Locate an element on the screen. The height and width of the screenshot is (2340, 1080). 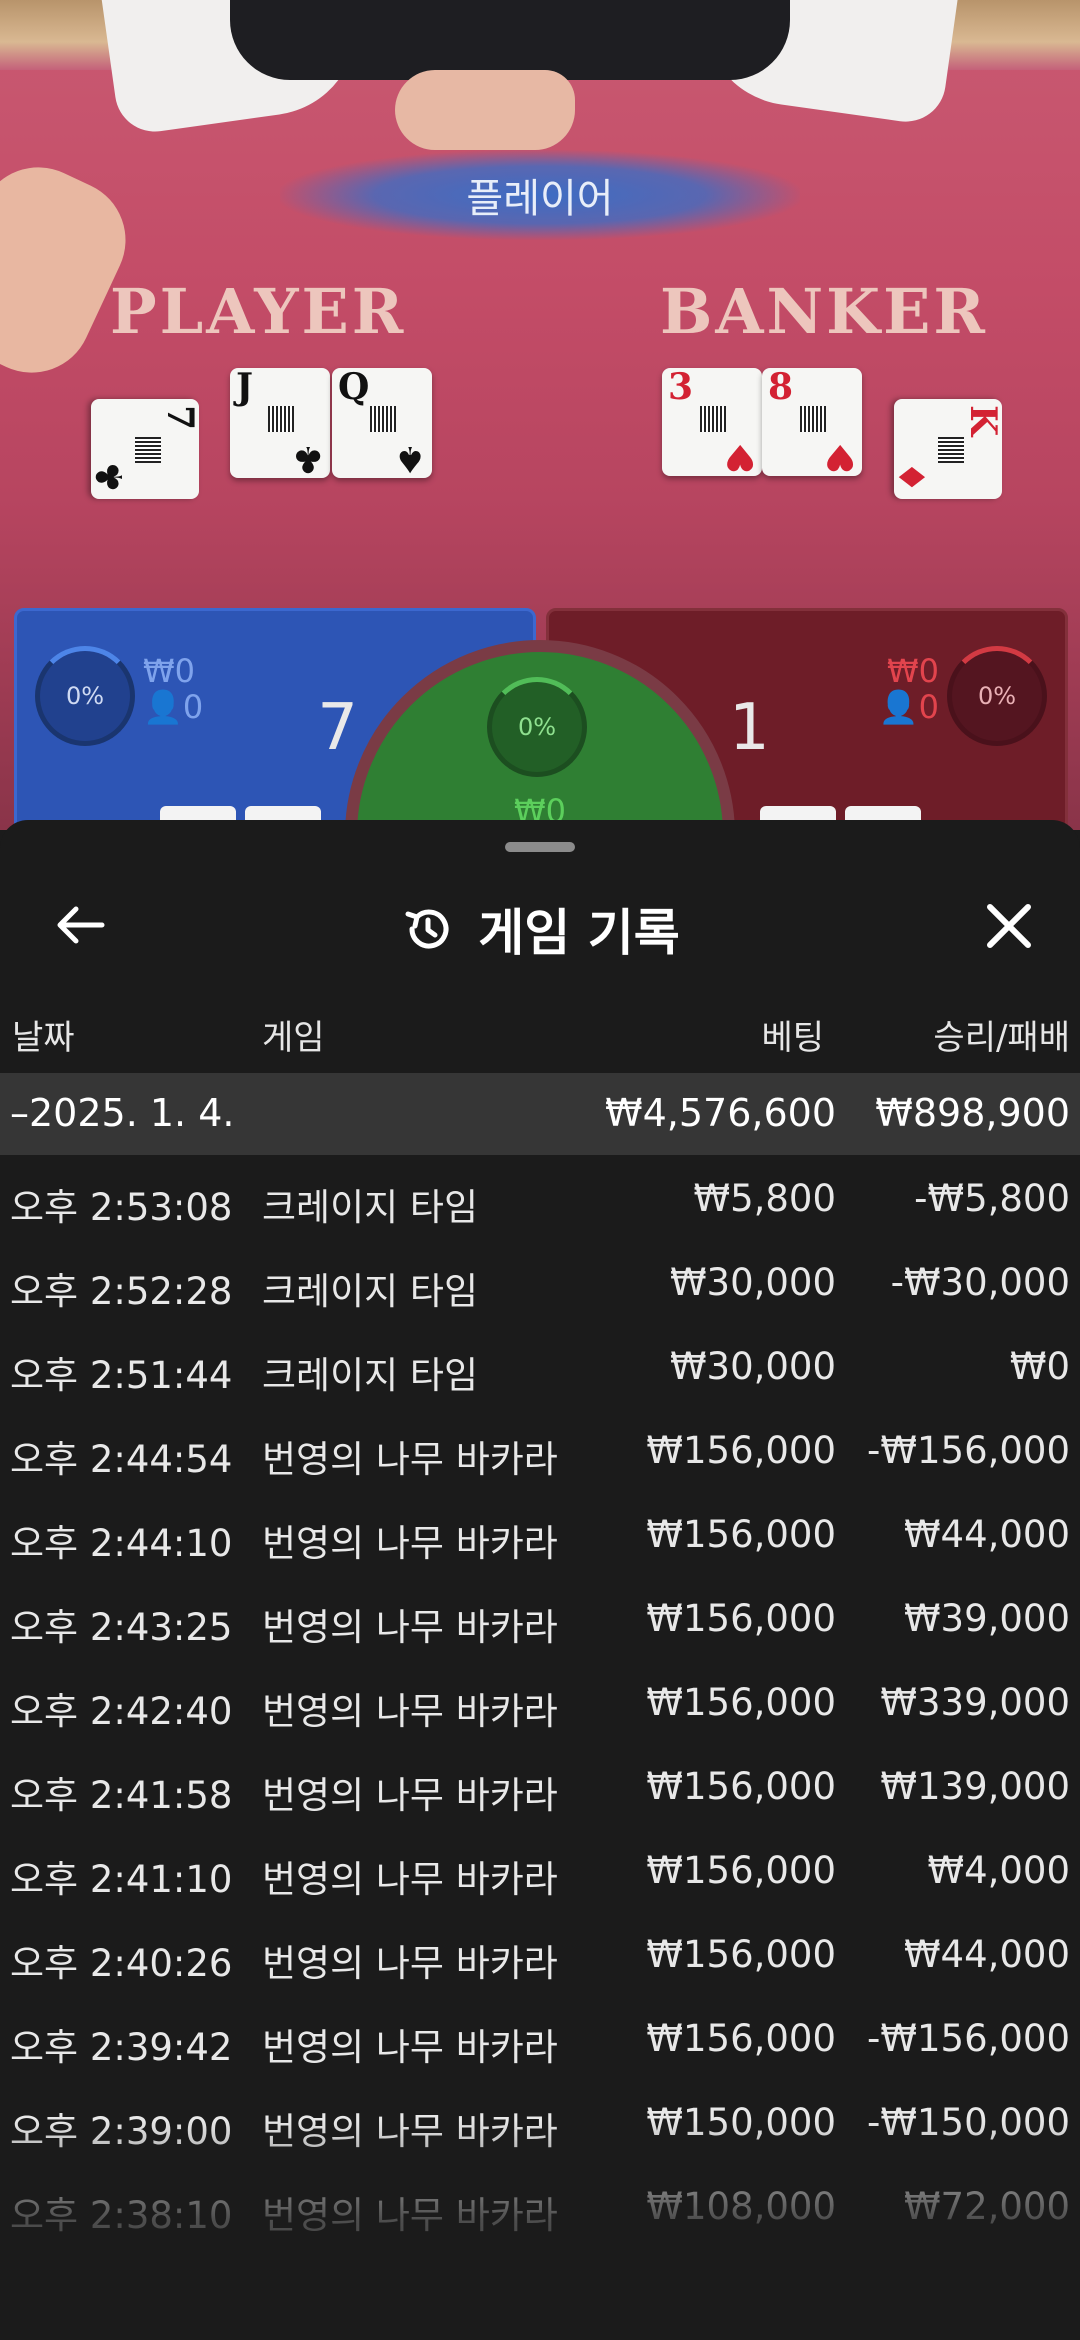
column-header-bet: 베팅 is located at coordinates (792, 1038).